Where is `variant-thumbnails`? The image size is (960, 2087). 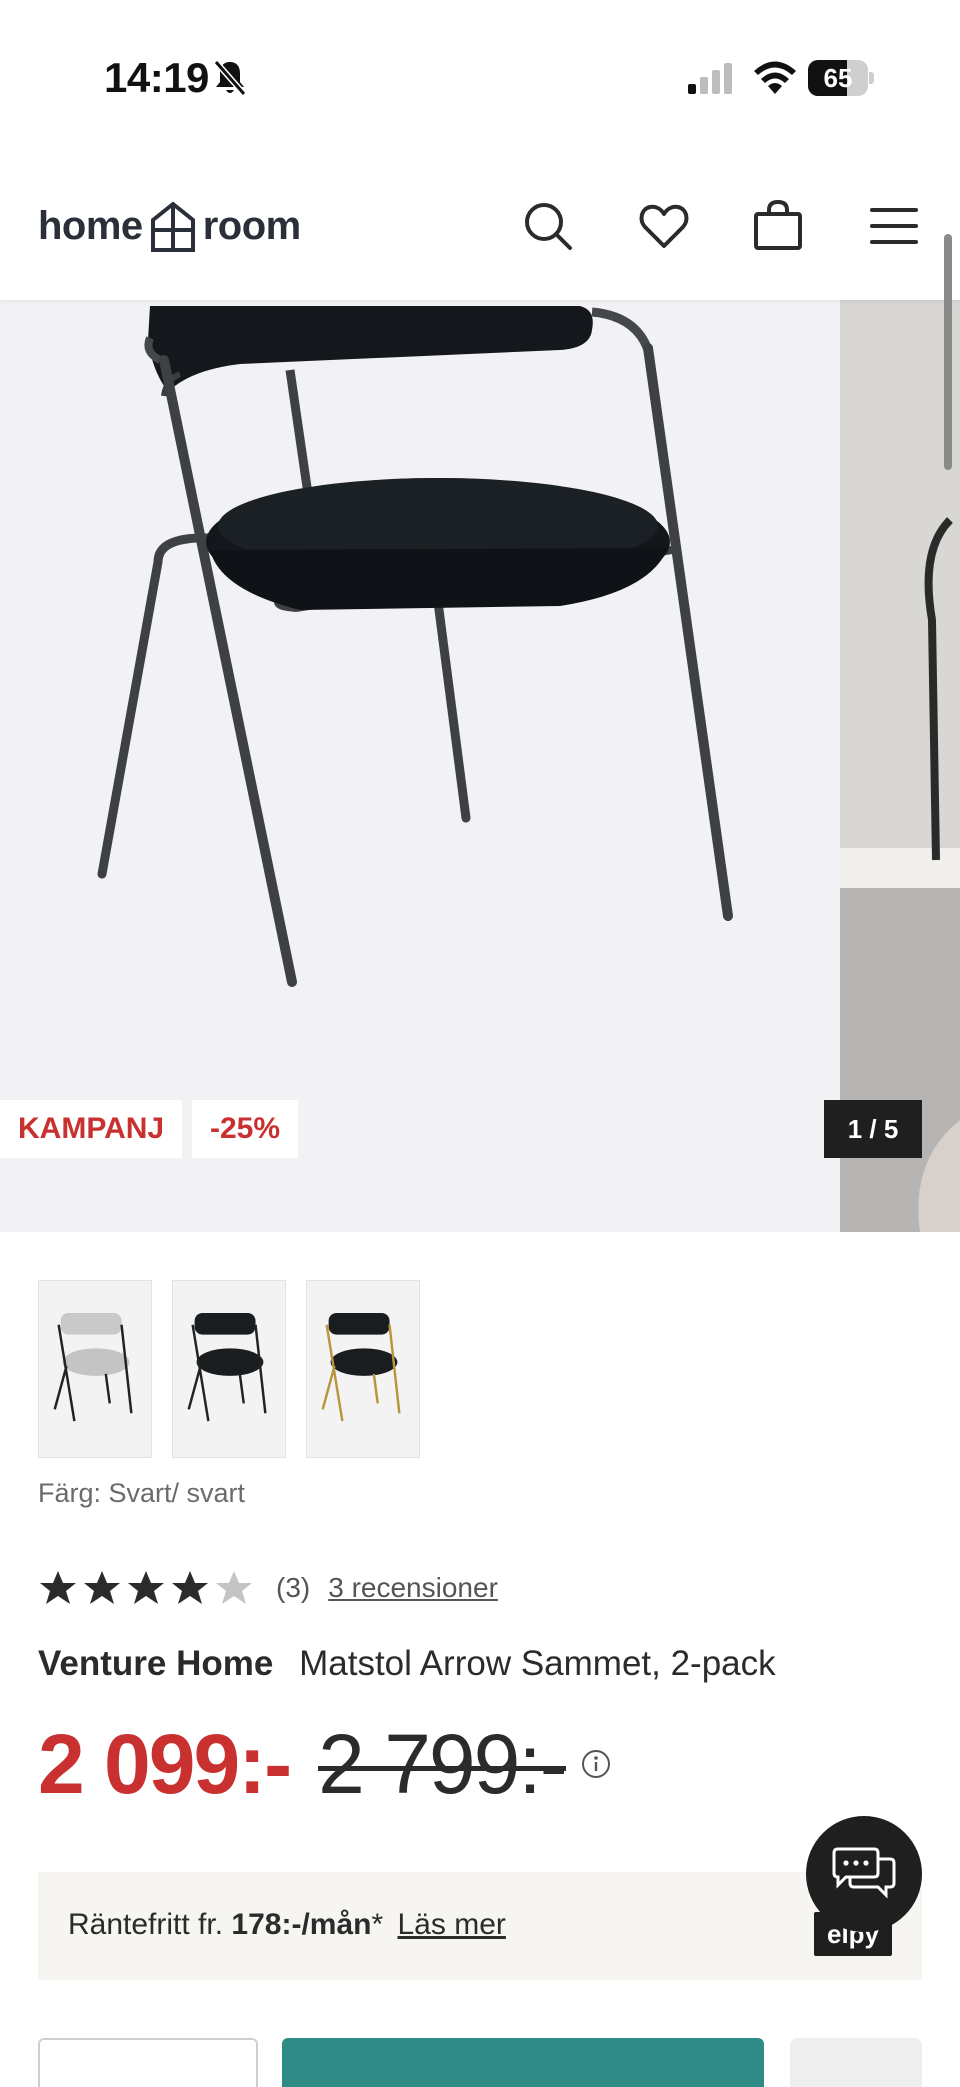
variant-thumbnails is located at coordinates (229, 1369).